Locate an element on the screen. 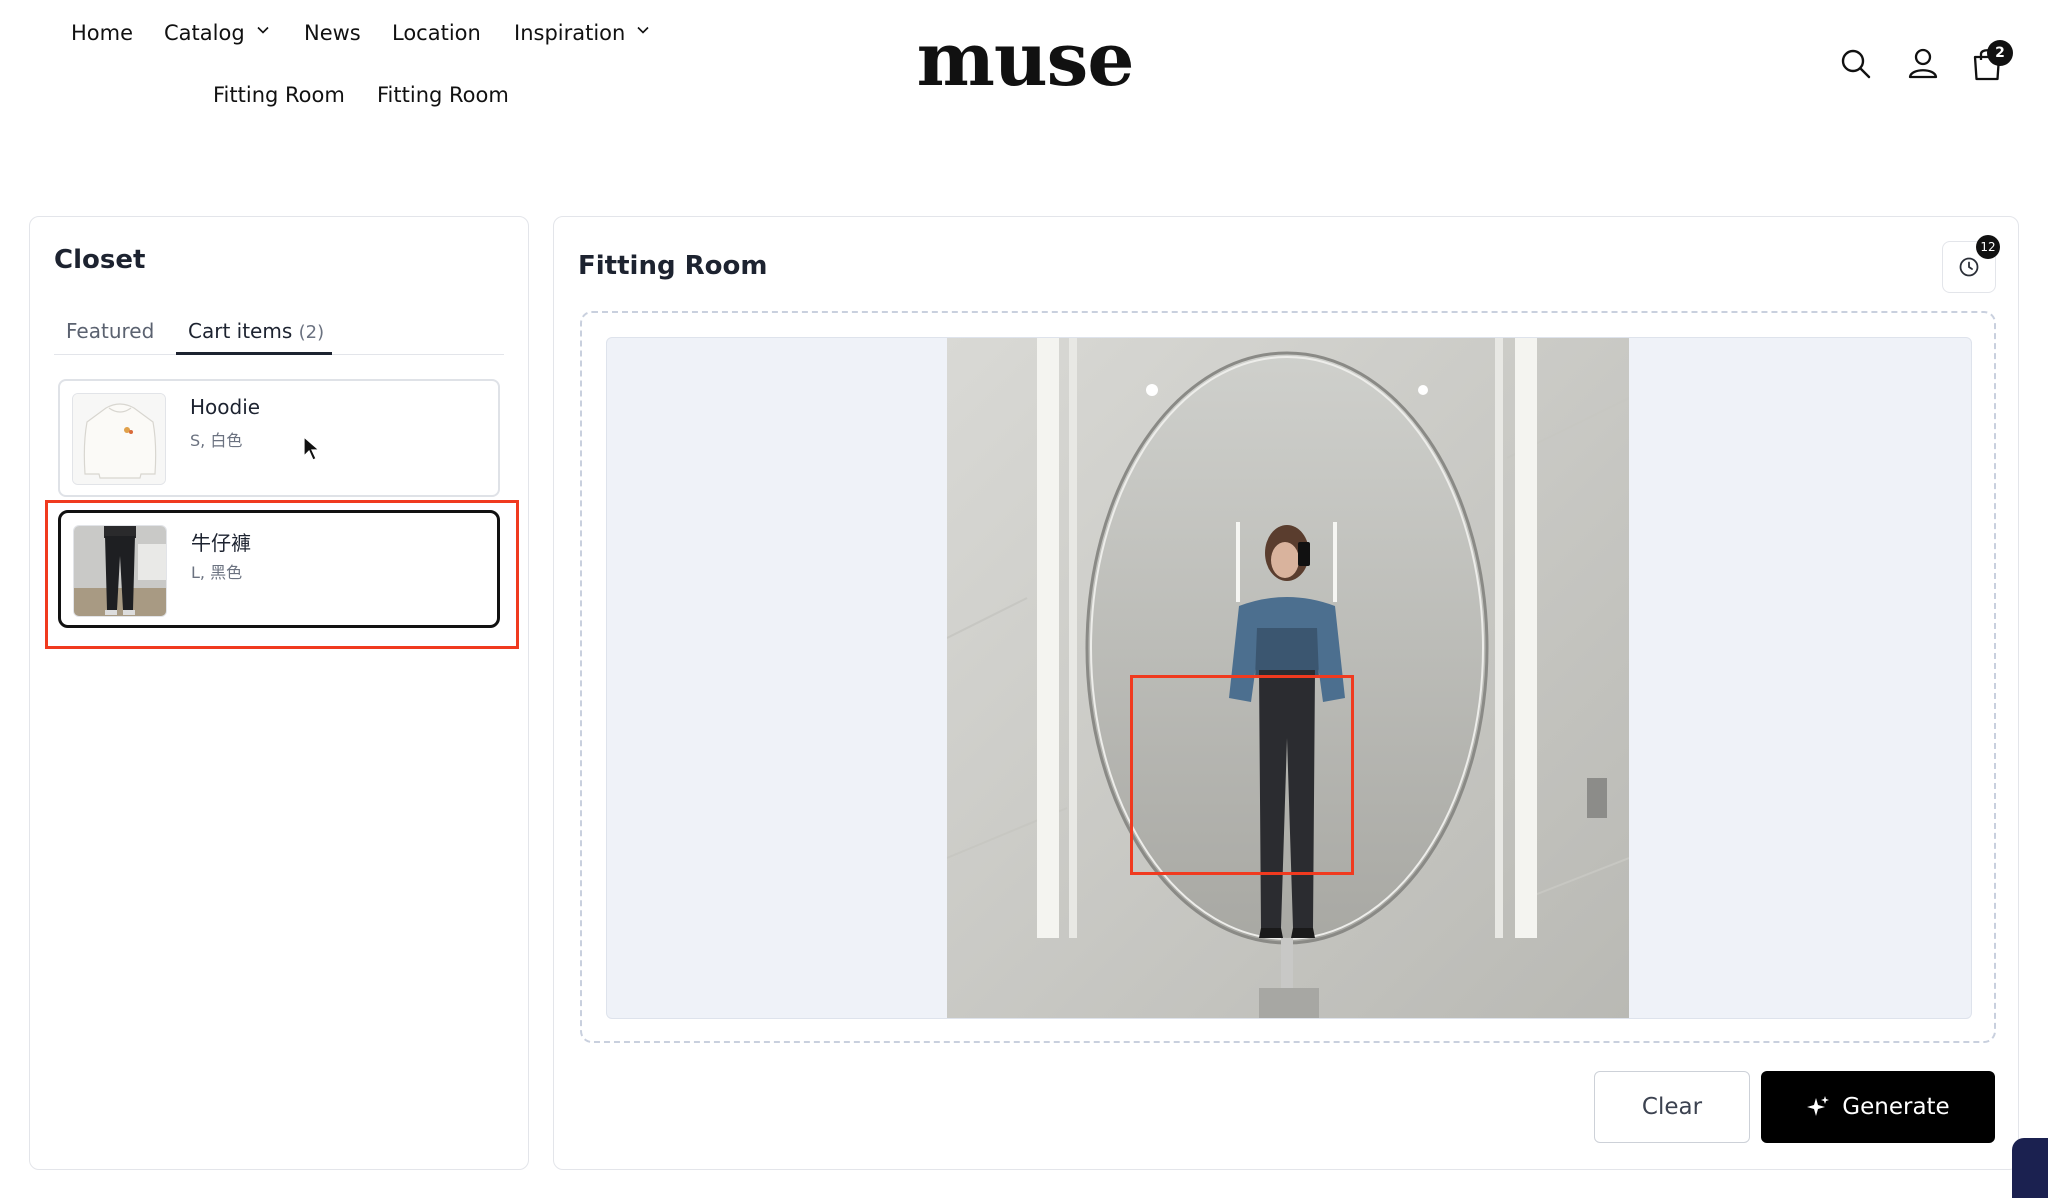 This screenshot has width=2048, height=1198. sparkle-icon is located at coordinates (1818, 1107).